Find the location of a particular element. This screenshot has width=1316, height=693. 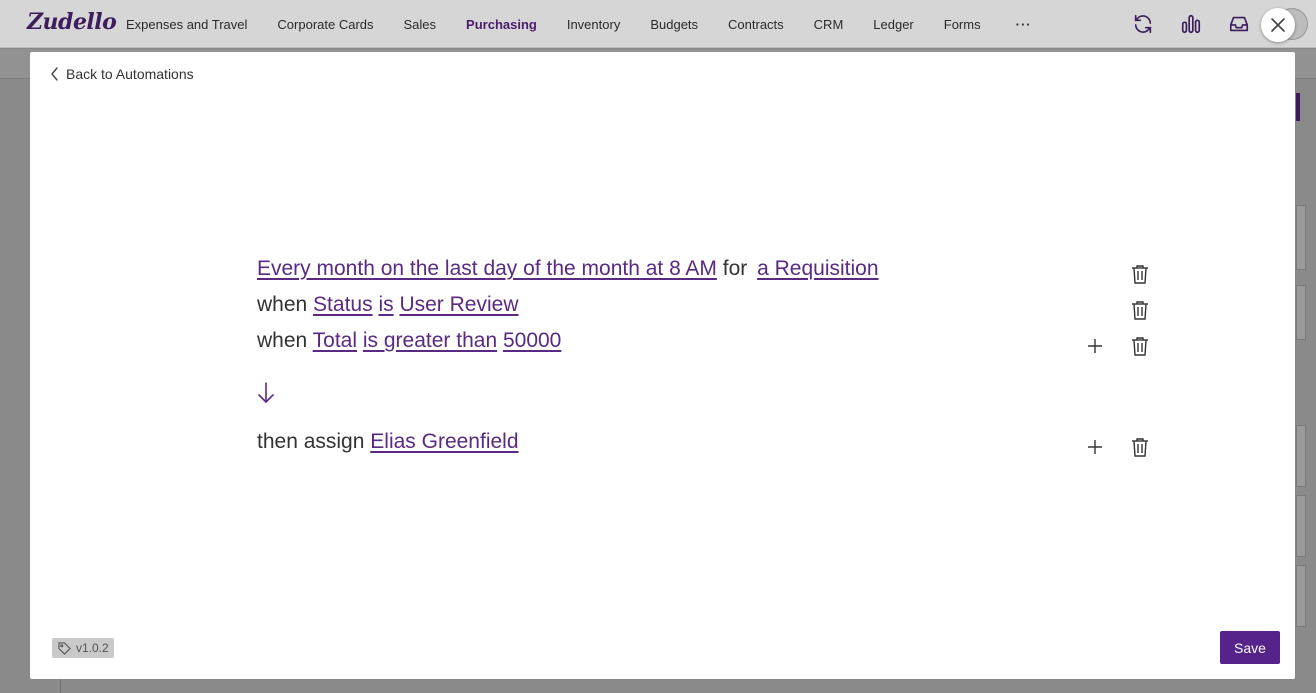

condition-value-token: User Review is located at coordinates (458, 304).